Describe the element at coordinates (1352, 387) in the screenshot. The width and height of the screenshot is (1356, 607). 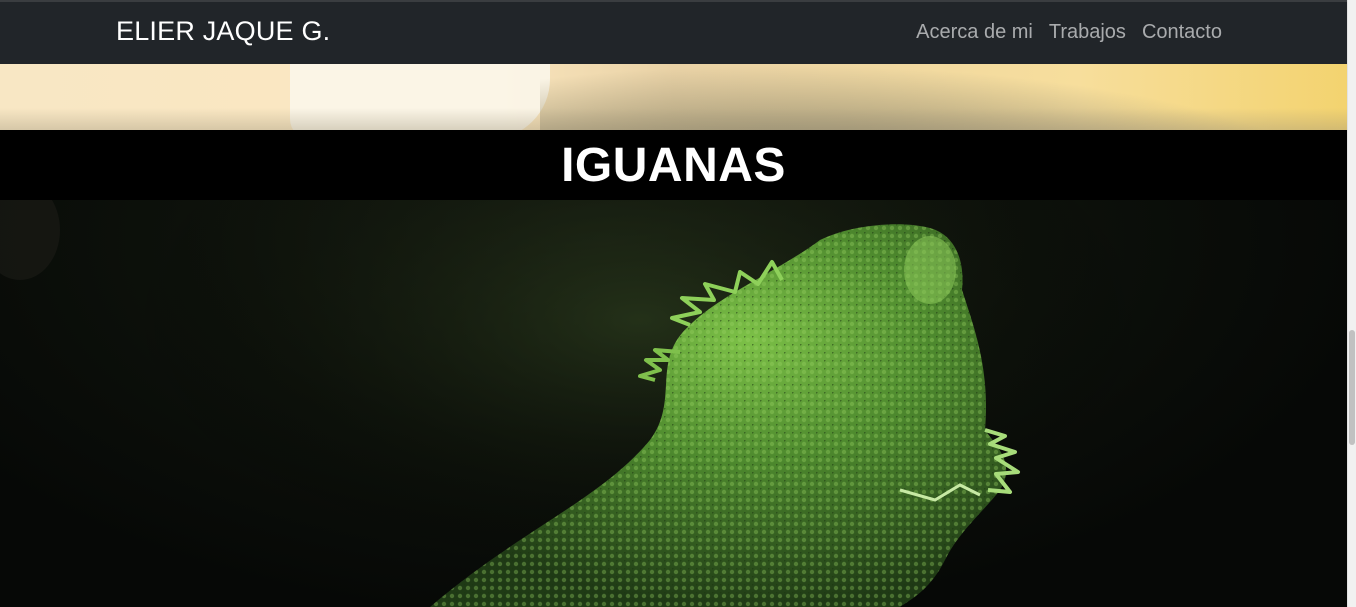
I see `scrollbar-thumb` at that location.